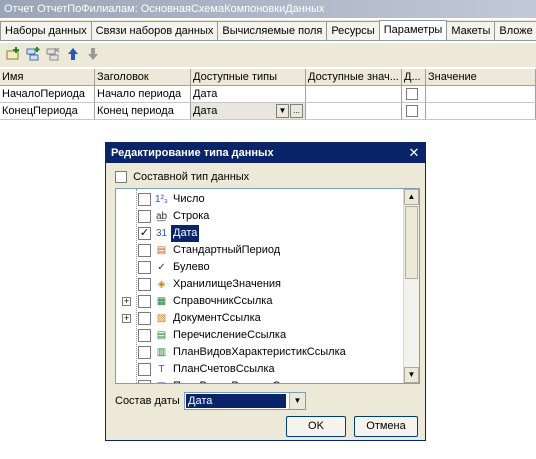 The height and width of the screenshot is (459, 536). What do you see at coordinates (47, 94) in the screenshot?
I see `row-name: НачалоПериода` at bounding box center [47, 94].